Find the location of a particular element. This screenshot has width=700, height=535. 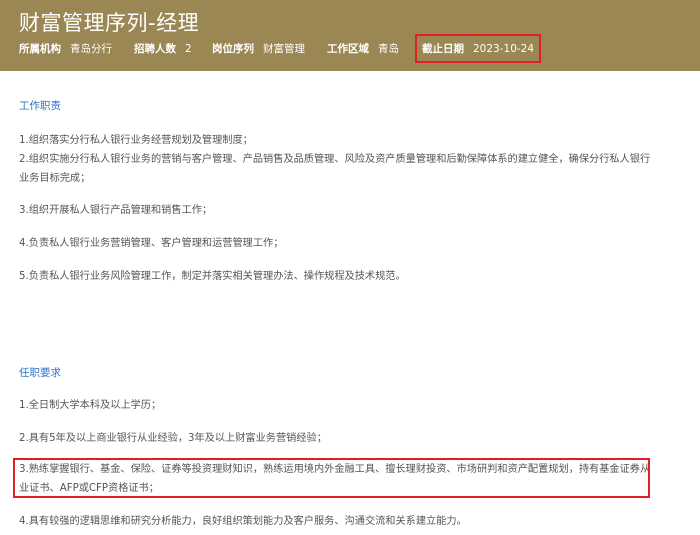

sequence-field: 岗位序列 财富管理 is located at coordinates (258, 49).